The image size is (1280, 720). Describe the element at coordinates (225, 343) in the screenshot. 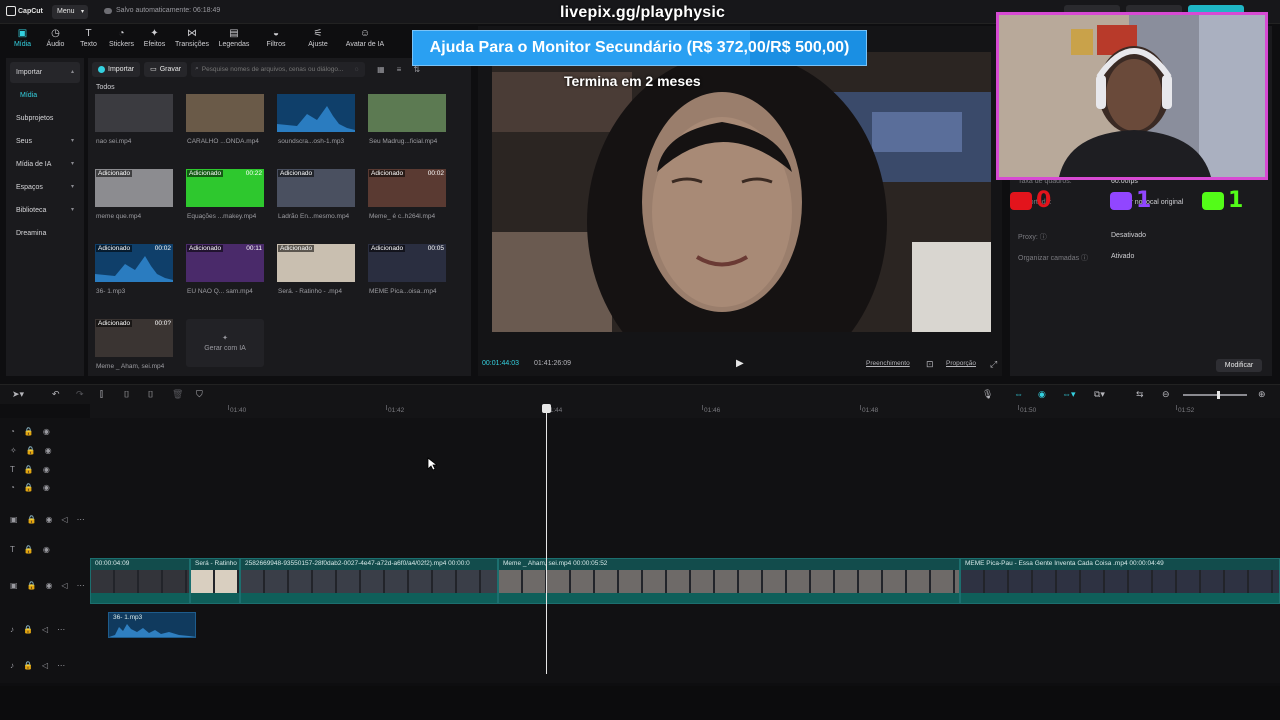

I see `generate-ai-button: ✦ Gerar com IA` at that location.